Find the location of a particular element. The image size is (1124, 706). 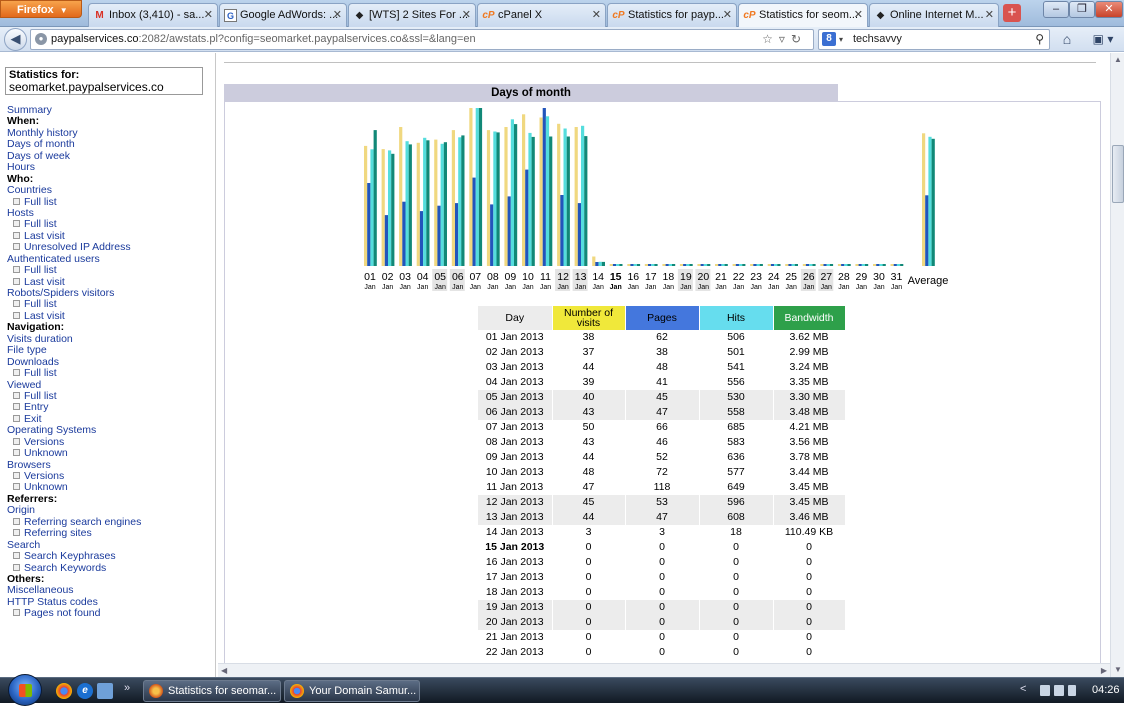

tray-expand-icon: < is located at coordinates (1023, 689).